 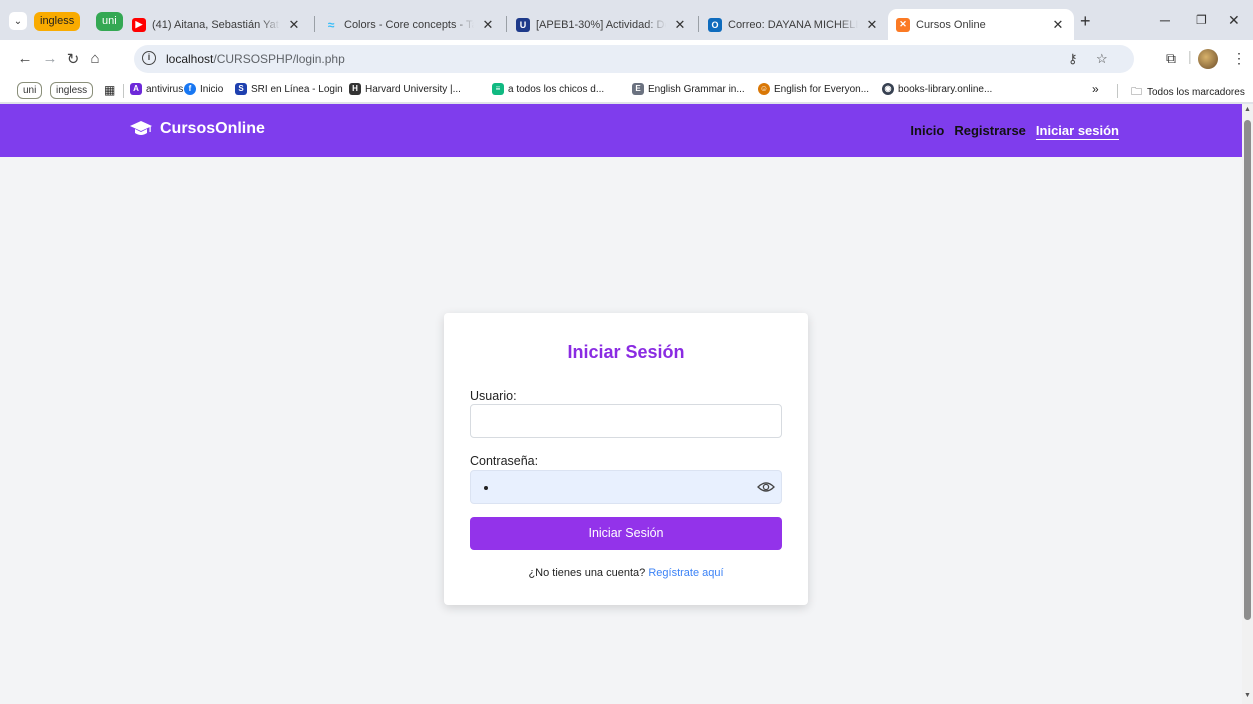 What do you see at coordinates (1102, 59) in the screenshot?
I see `bookmark-star-icon: ☆` at bounding box center [1102, 59].